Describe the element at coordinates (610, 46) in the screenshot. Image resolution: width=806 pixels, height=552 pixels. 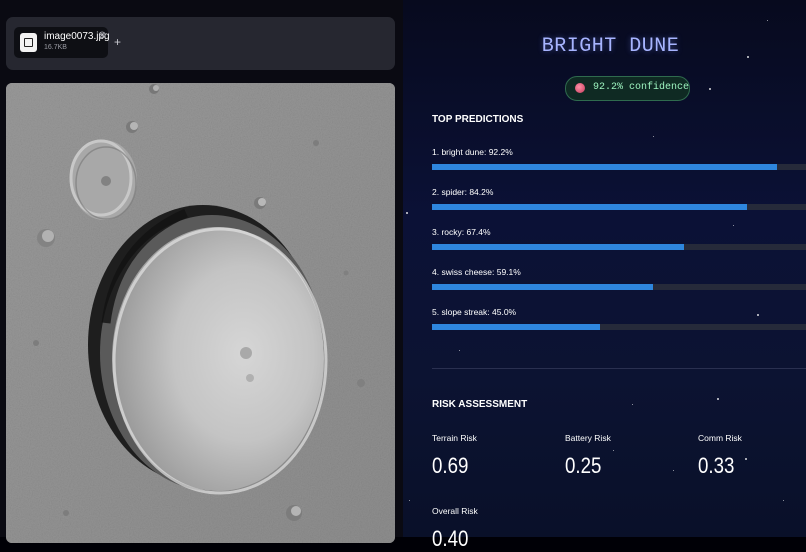
I see `predicted-class-title: BRIGHT DUNE` at that location.